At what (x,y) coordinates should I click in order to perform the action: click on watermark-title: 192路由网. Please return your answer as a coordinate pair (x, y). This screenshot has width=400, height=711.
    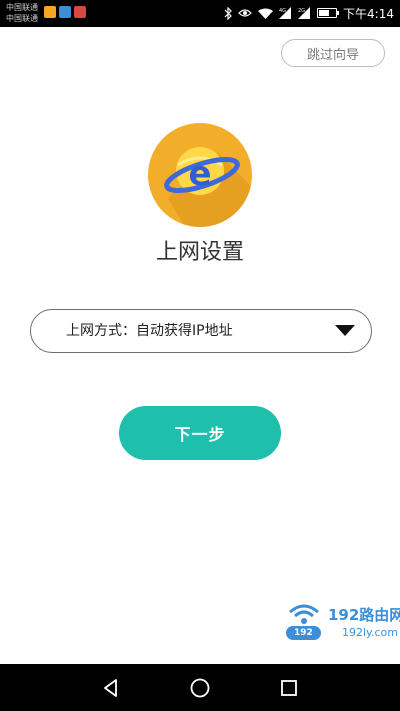
    Looking at the image, I should click on (364, 615).